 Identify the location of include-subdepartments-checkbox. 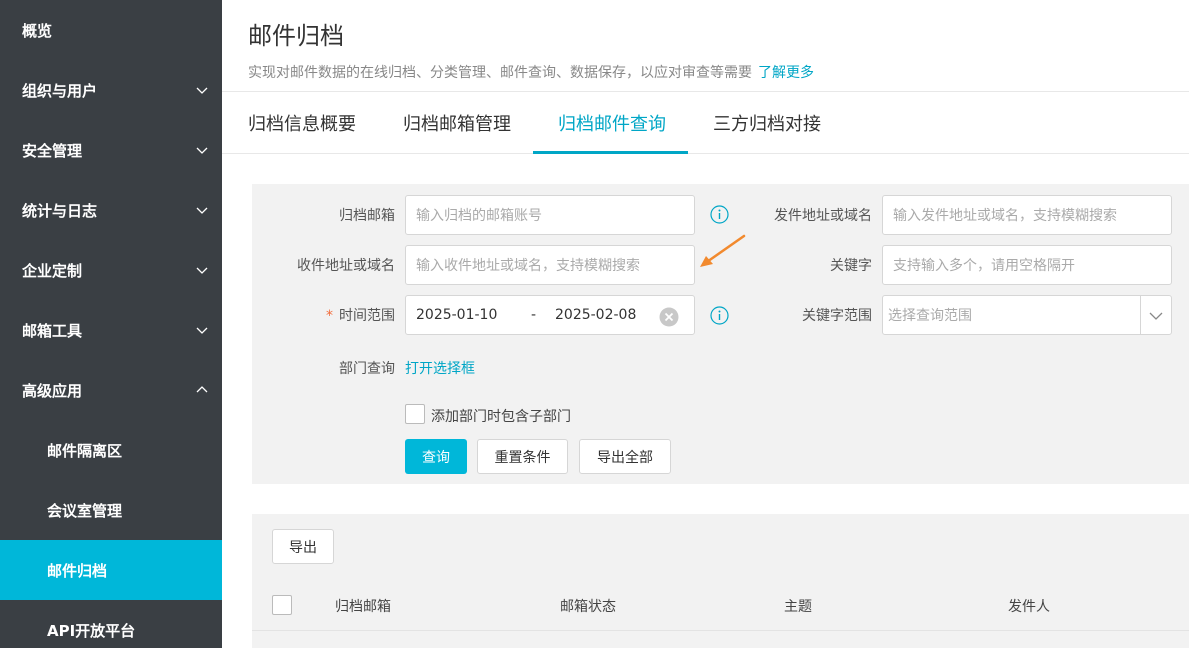
(415, 414).